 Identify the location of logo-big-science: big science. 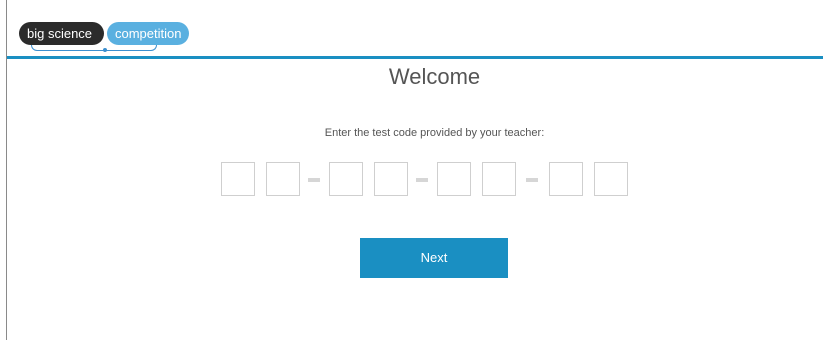
(62, 33).